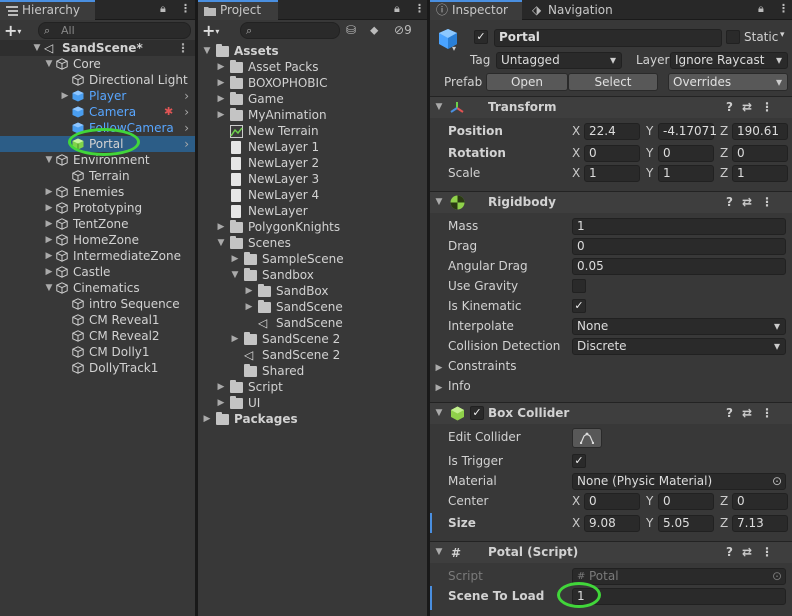 Image resolution: width=792 pixels, height=616 pixels. What do you see at coordinates (97, 352) in the screenshot?
I see `hierarchy-item: CM Dolly1` at bounding box center [97, 352].